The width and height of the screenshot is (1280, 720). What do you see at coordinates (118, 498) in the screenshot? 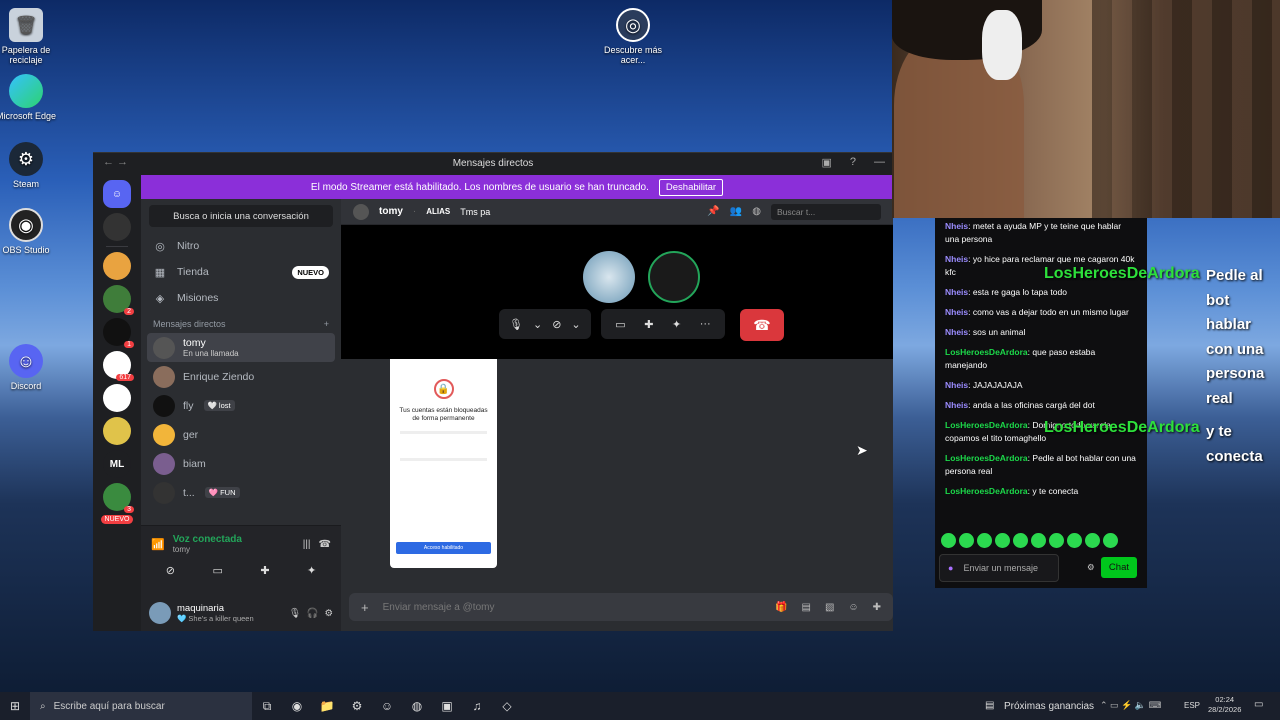
I see `server-icon: 3` at bounding box center [118, 498].